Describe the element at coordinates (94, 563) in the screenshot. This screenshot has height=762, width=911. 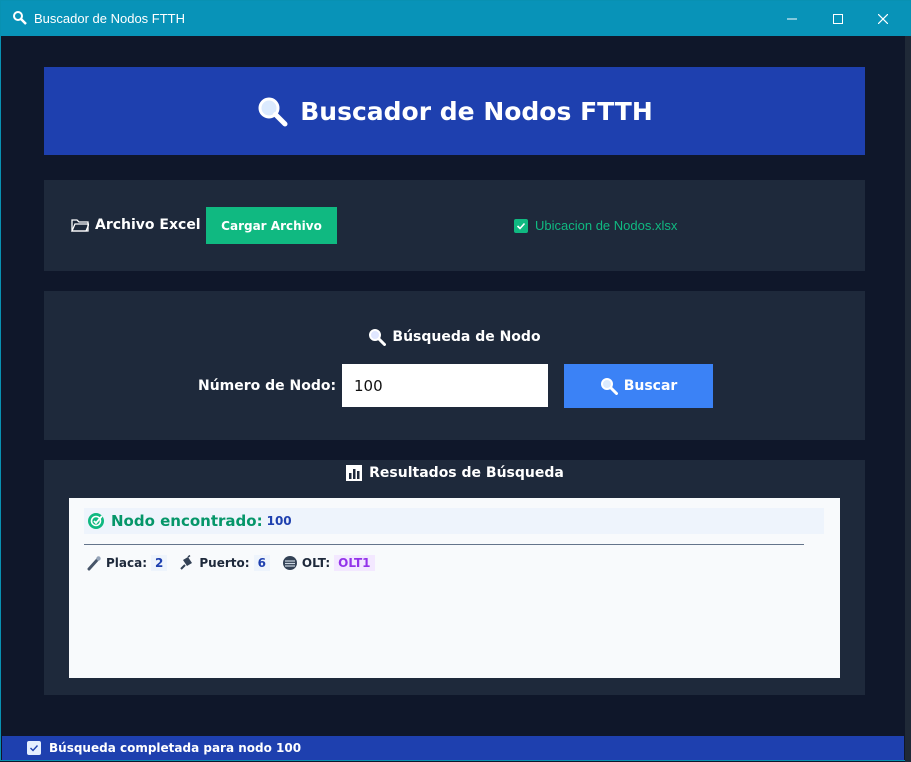
I see `wrench-icon` at that location.